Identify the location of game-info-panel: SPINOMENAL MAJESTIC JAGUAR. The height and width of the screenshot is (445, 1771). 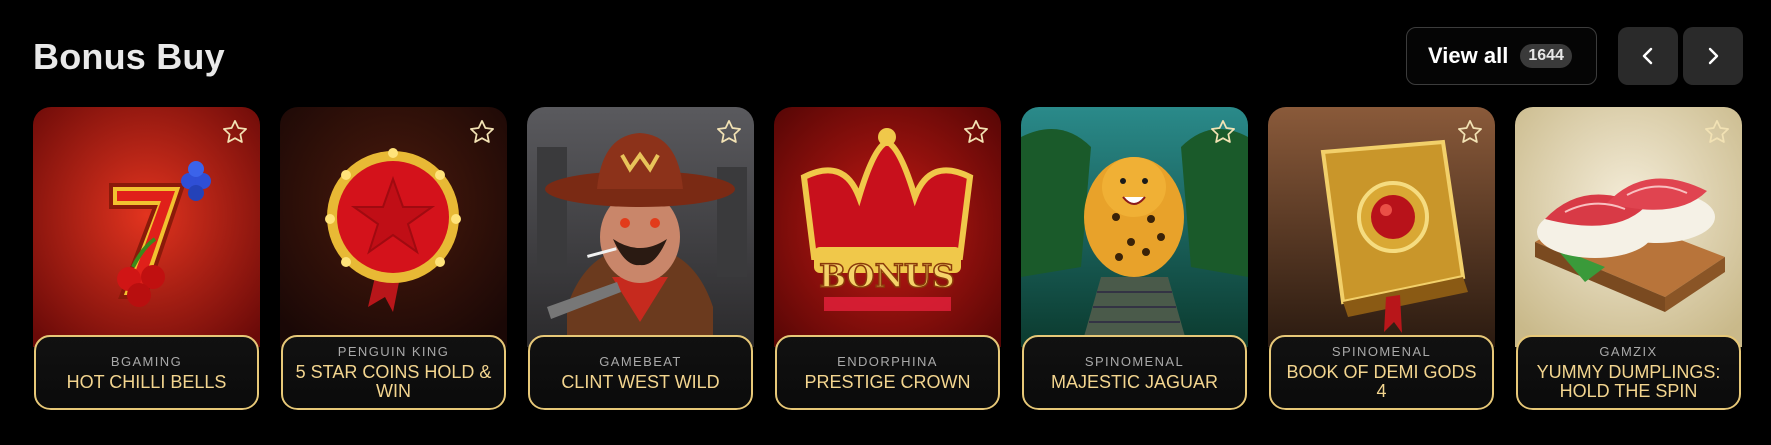
(1134, 372).